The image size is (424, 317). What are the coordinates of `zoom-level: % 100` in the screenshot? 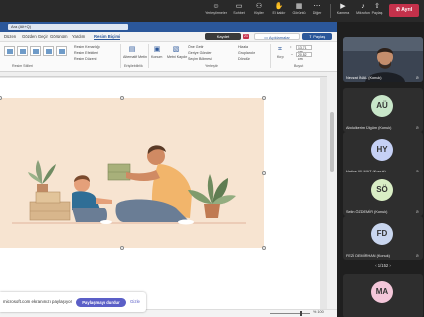 It's located at (318, 312).